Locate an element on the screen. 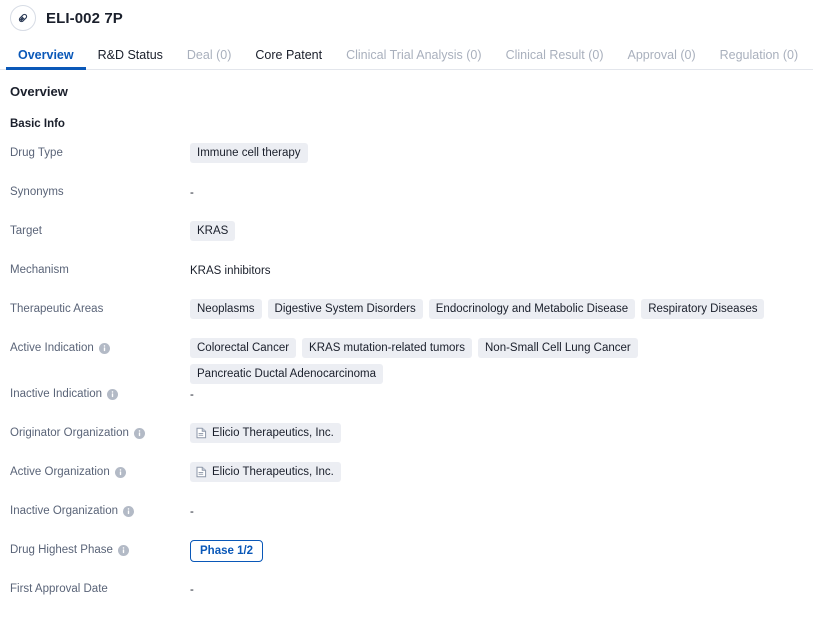 The height and width of the screenshot is (618, 813). value-chip: Neoplasms is located at coordinates (226, 309).